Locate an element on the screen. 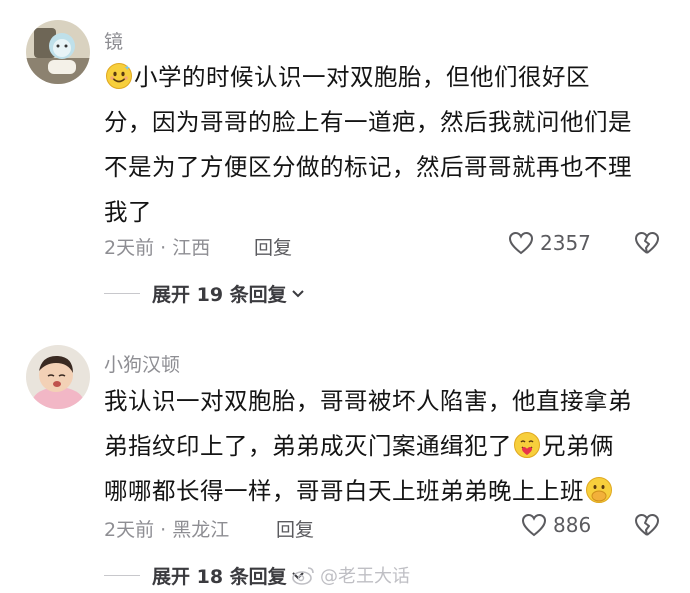 The image size is (690, 593). weibo-logo-icon is located at coordinates (303, 576).